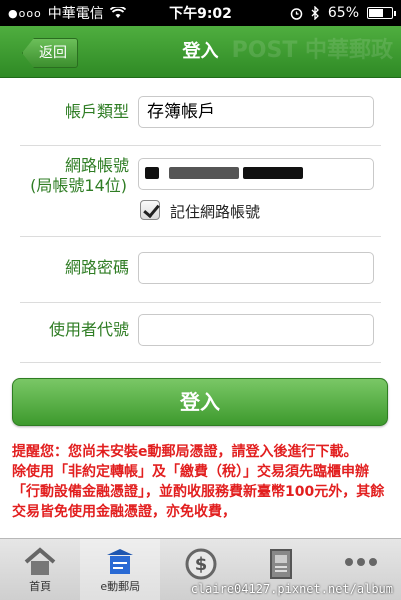  What do you see at coordinates (280, 564) in the screenshot?
I see `document-icon` at bounding box center [280, 564].